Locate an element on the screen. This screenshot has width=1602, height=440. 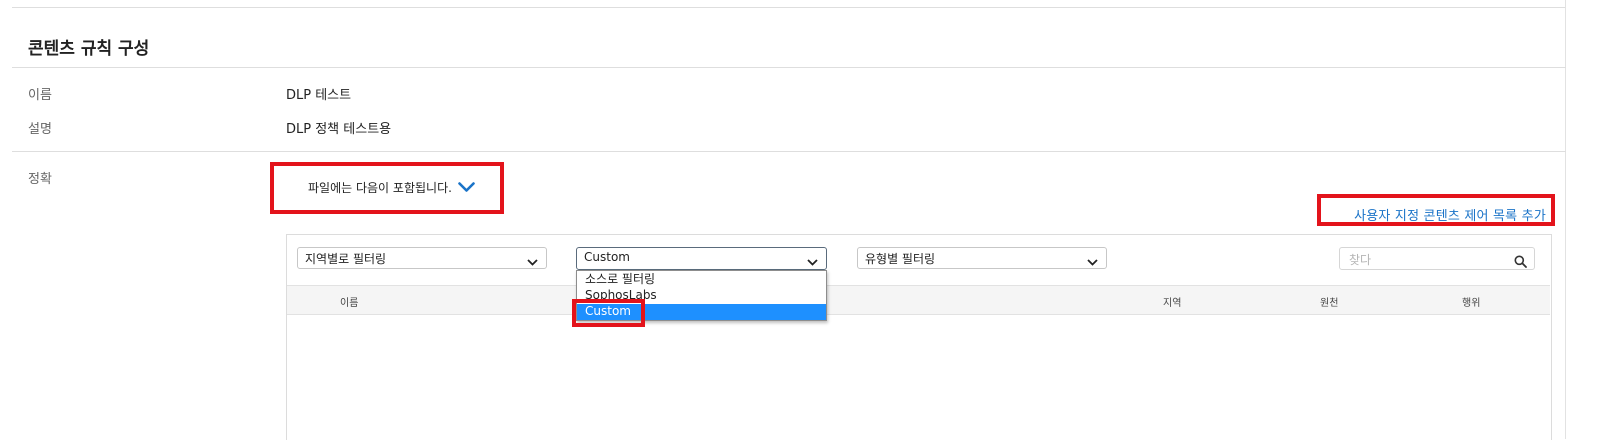
name-label: 이름 is located at coordinates (40, 95).